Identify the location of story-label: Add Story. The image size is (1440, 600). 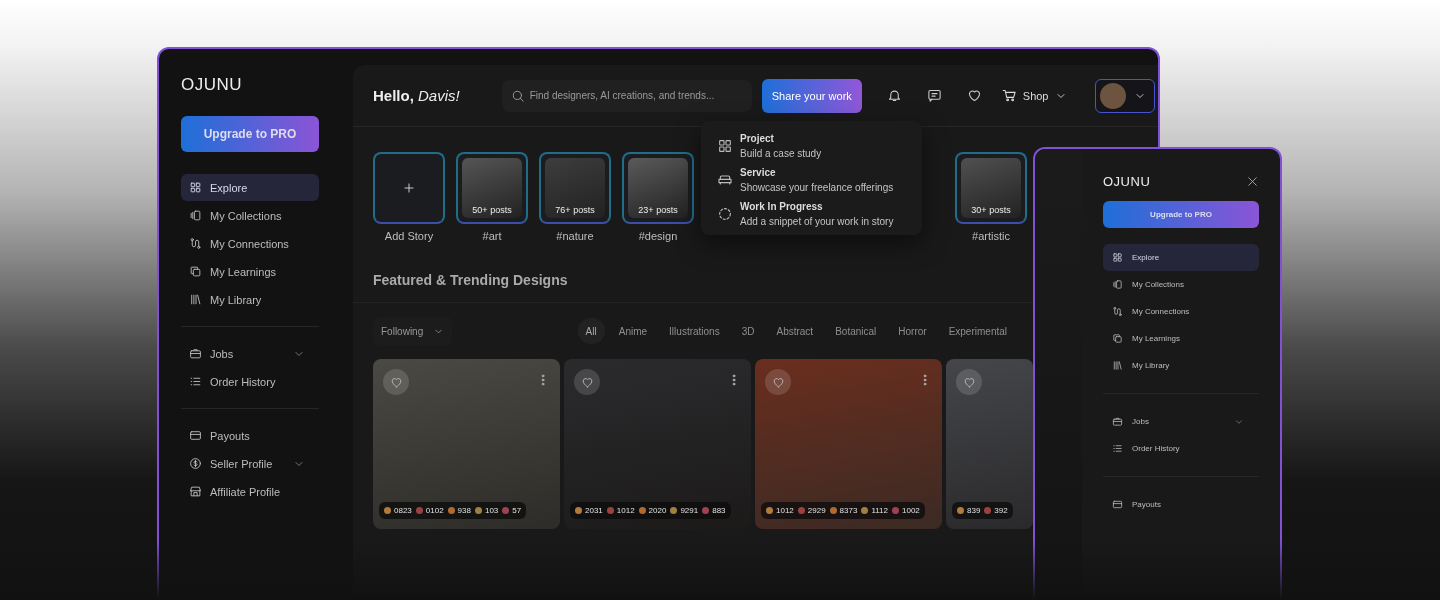
(409, 236).